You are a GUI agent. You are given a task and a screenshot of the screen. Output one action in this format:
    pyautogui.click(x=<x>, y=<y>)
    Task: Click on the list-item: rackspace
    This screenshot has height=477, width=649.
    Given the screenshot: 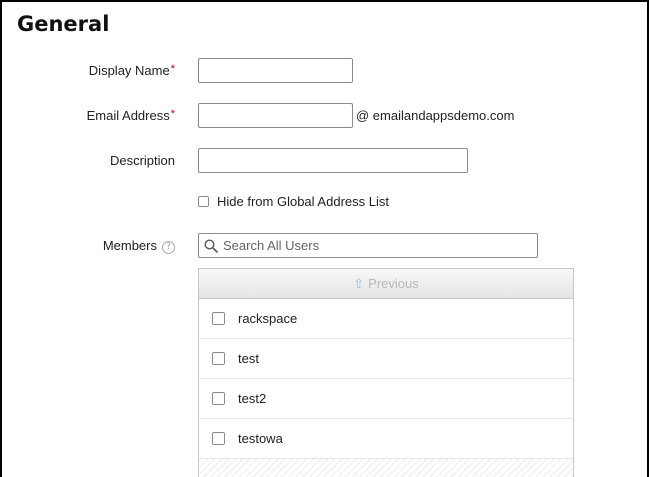 What is the action you would take?
    pyautogui.click(x=386, y=319)
    